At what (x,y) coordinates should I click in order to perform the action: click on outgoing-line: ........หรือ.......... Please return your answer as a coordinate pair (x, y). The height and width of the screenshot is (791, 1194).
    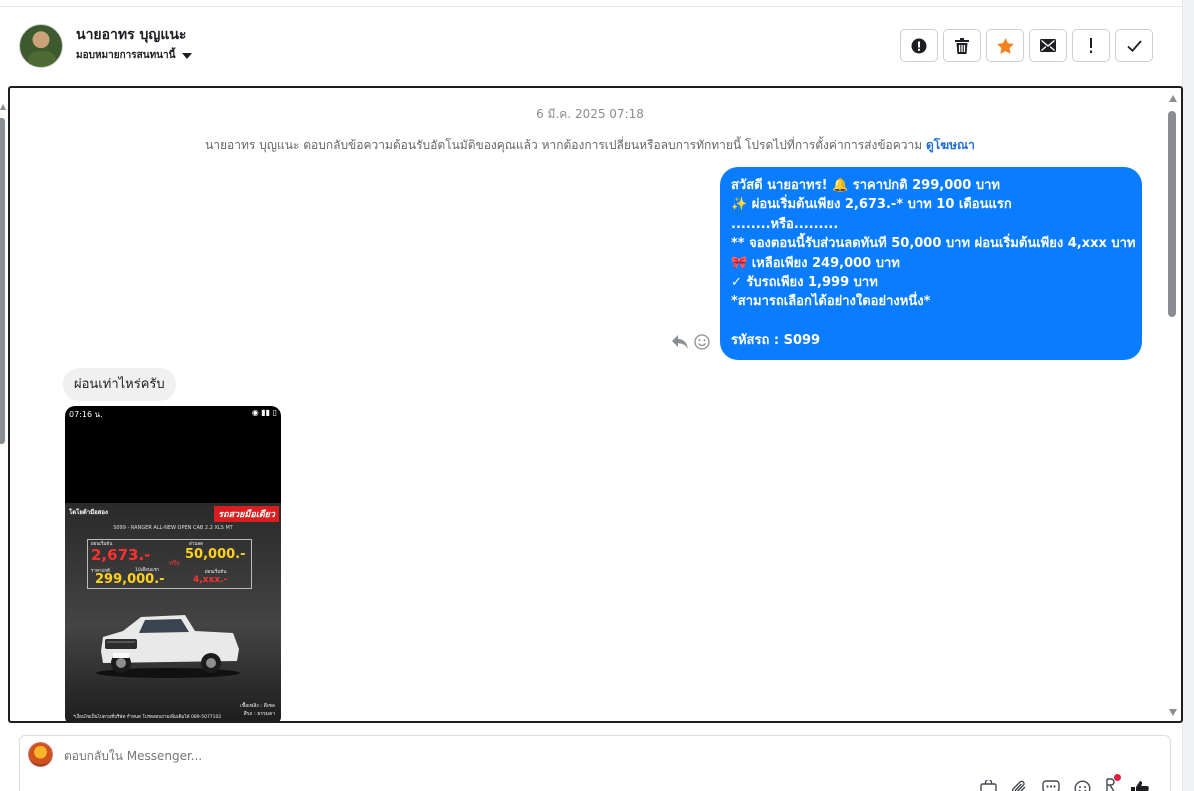
    Looking at the image, I should click on (785, 224).